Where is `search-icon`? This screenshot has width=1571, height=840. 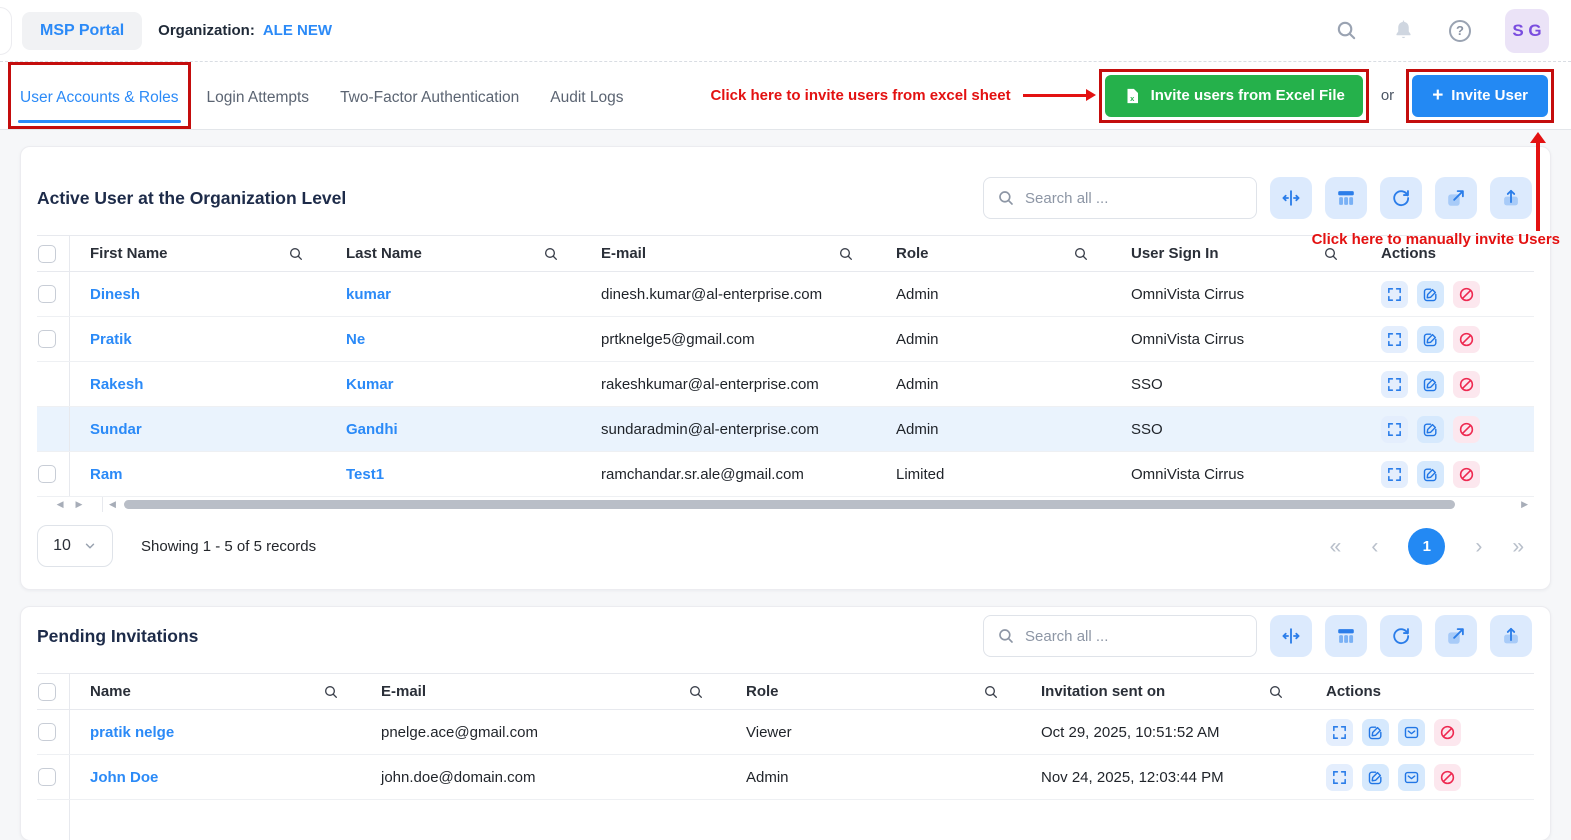
search-icon is located at coordinates (1346, 30).